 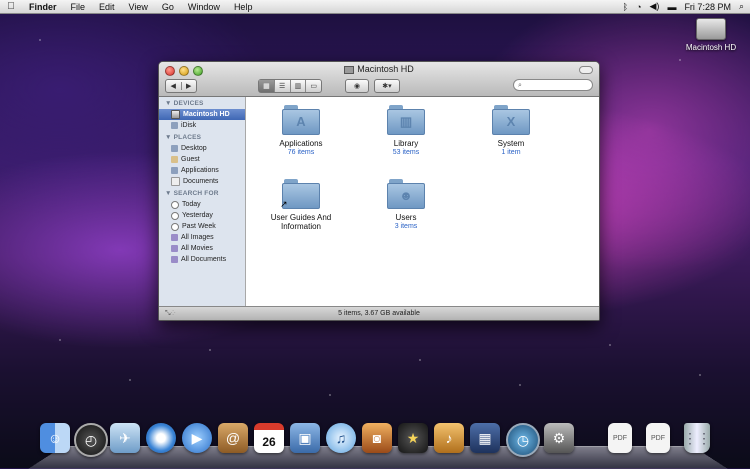 I want to click on status-text: 5 items, 3.67 GB available, so click(x=379, y=313).